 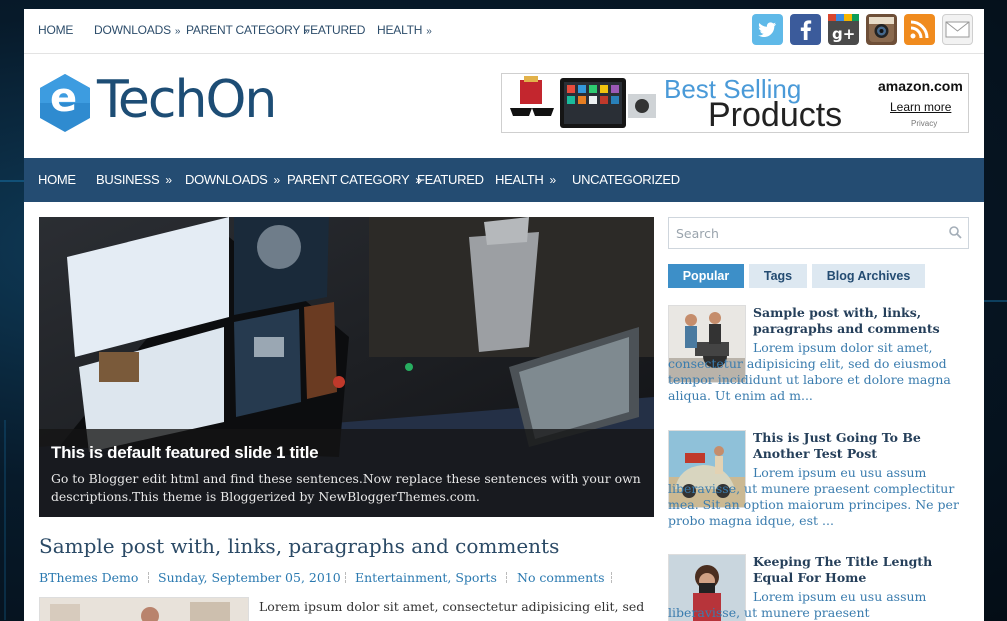 I want to click on popular-post-title: Keeping The Title Length Equal For Home, so click(x=860, y=570).